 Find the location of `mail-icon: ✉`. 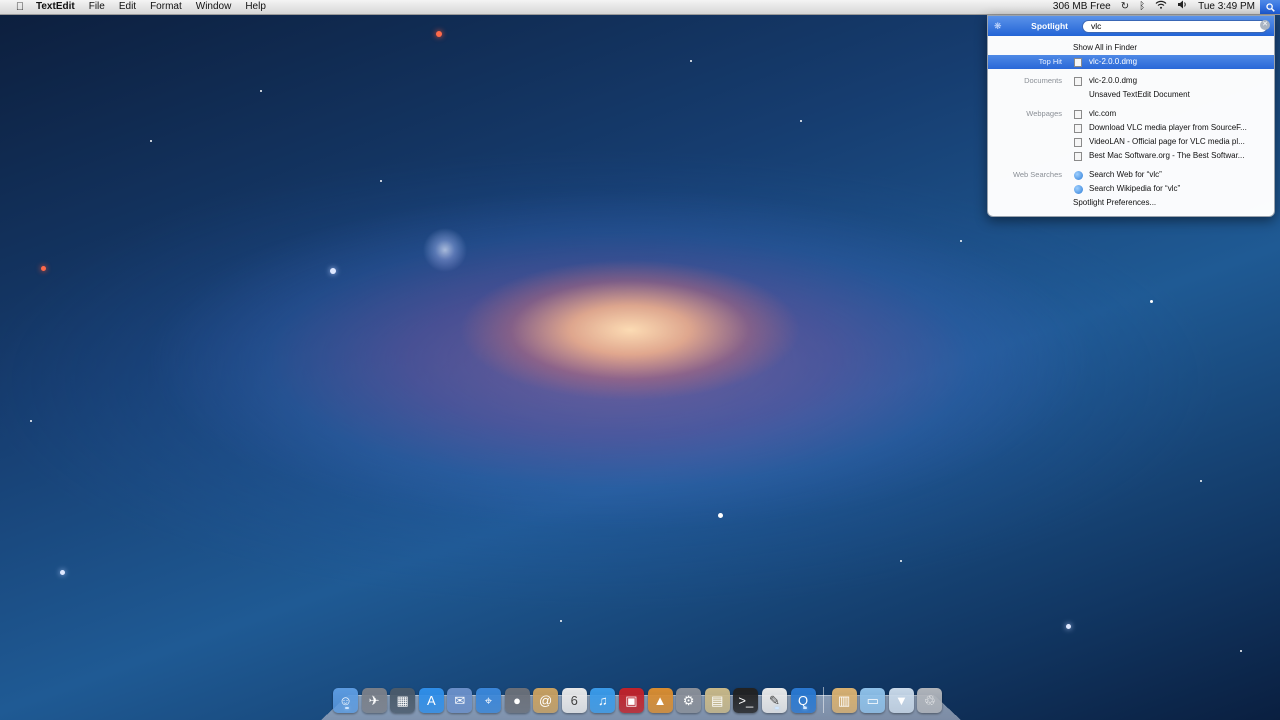

mail-icon: ✉ is located at coordinates (460, 700).